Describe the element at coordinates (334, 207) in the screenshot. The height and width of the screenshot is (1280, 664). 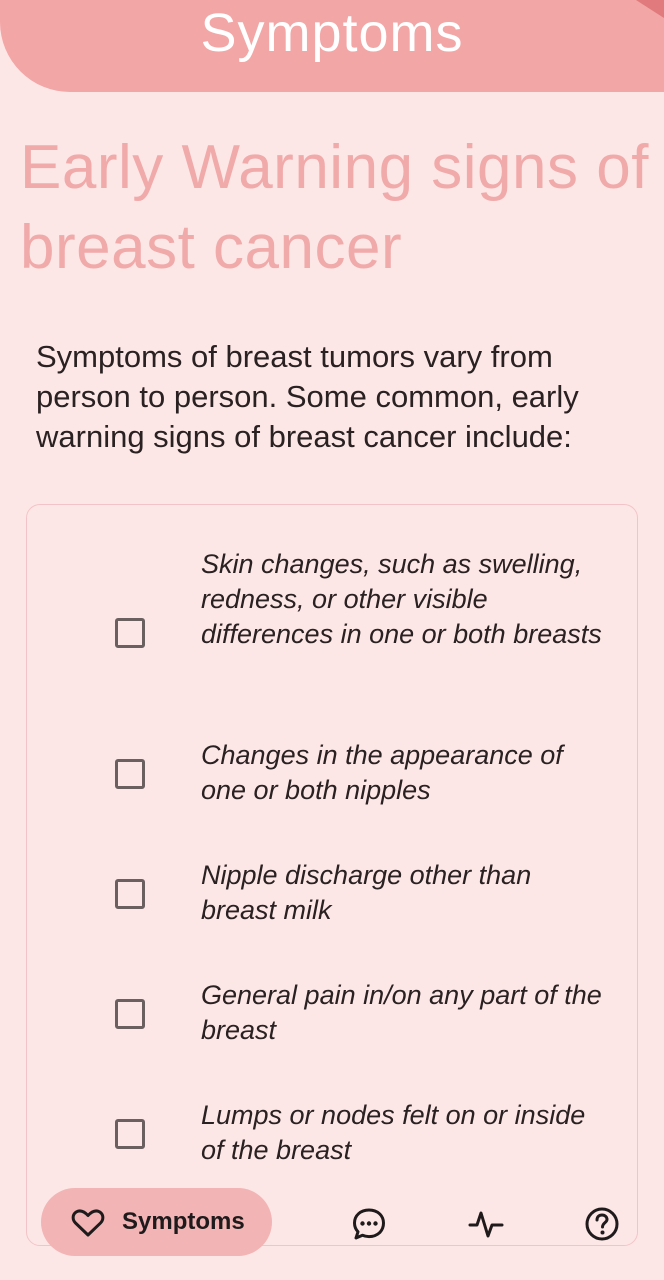
I see `page-heading: Early Warning signs of breast cancer` at that location.